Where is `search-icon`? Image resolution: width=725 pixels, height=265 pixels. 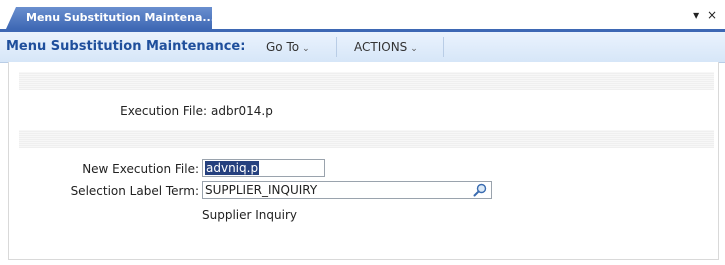 search-icon is located at coordinates (480, 190).